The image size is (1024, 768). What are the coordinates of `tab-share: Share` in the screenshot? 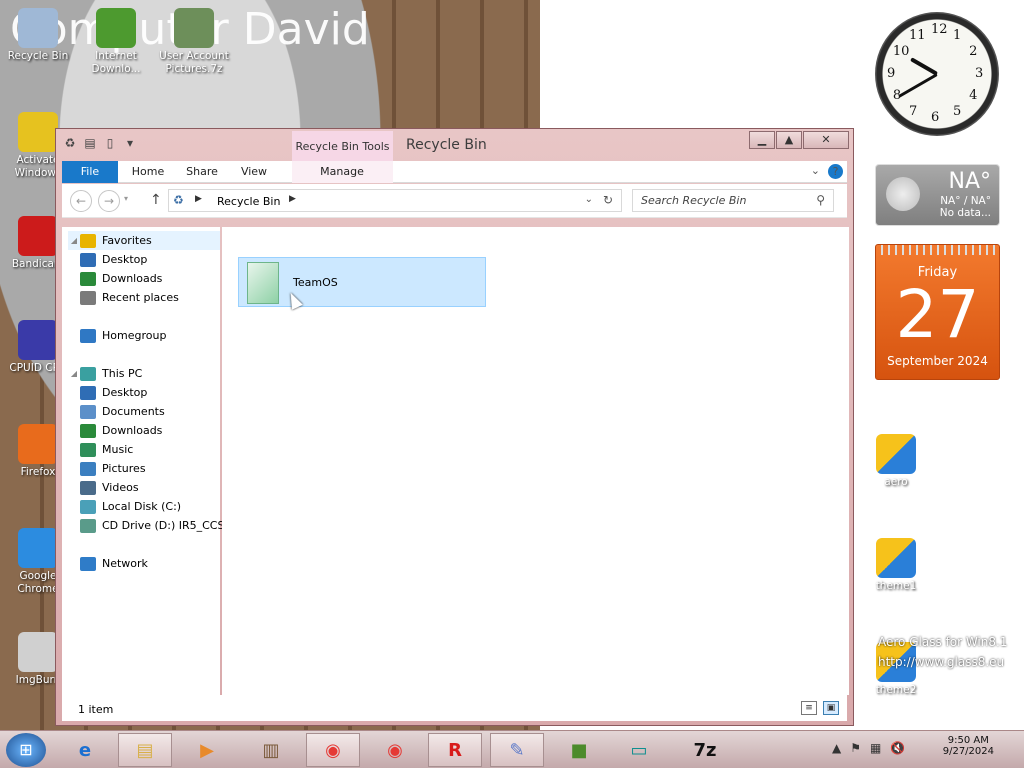 It's located at (202, 172).